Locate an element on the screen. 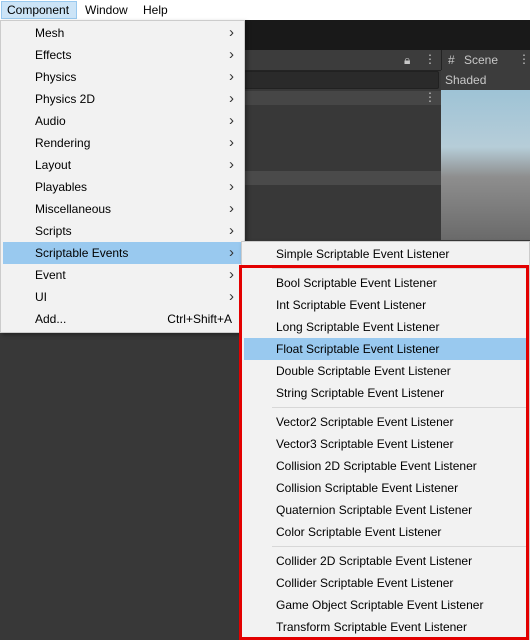  menu-item-label: Transform Scriptable Event Listener is located at coordinates (371, 627).